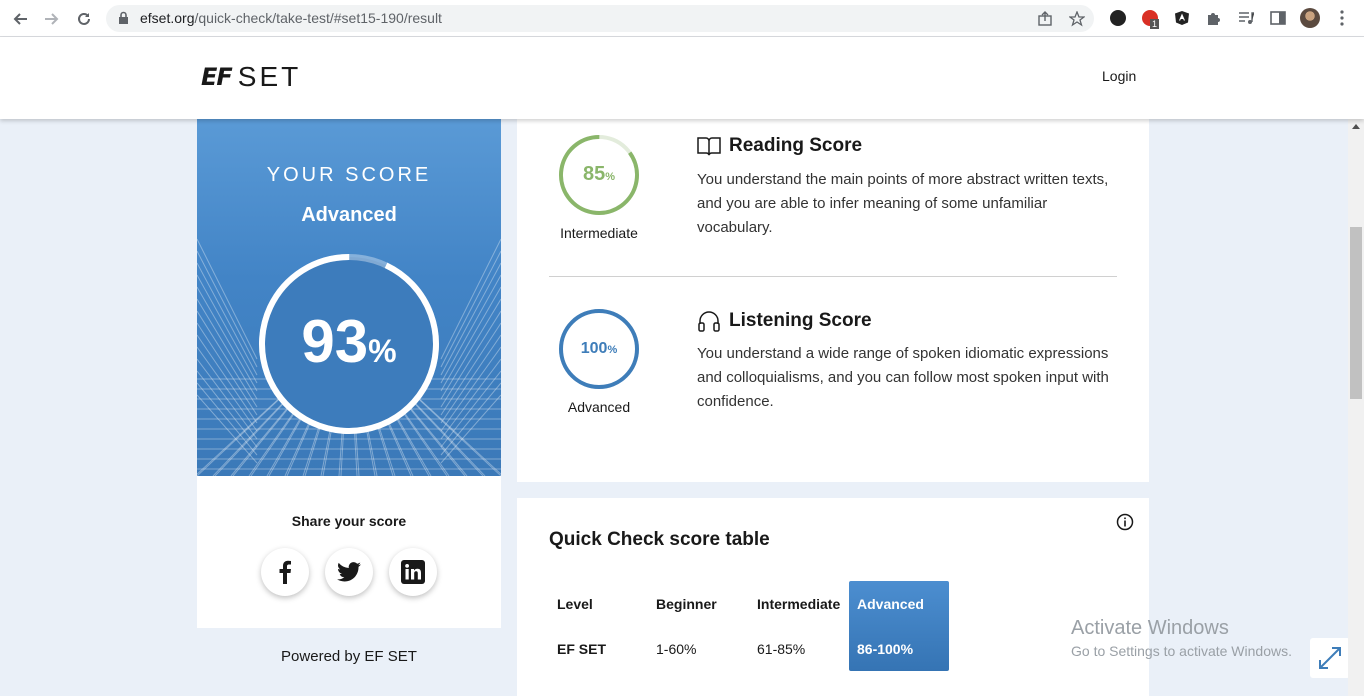 Image resolution: width=1364 pixels, height=696 pixels. Describe the element at coordinates (781, 649) in the screenshot. I see `table-cell-intermediate-range: 61-85%` at that location.